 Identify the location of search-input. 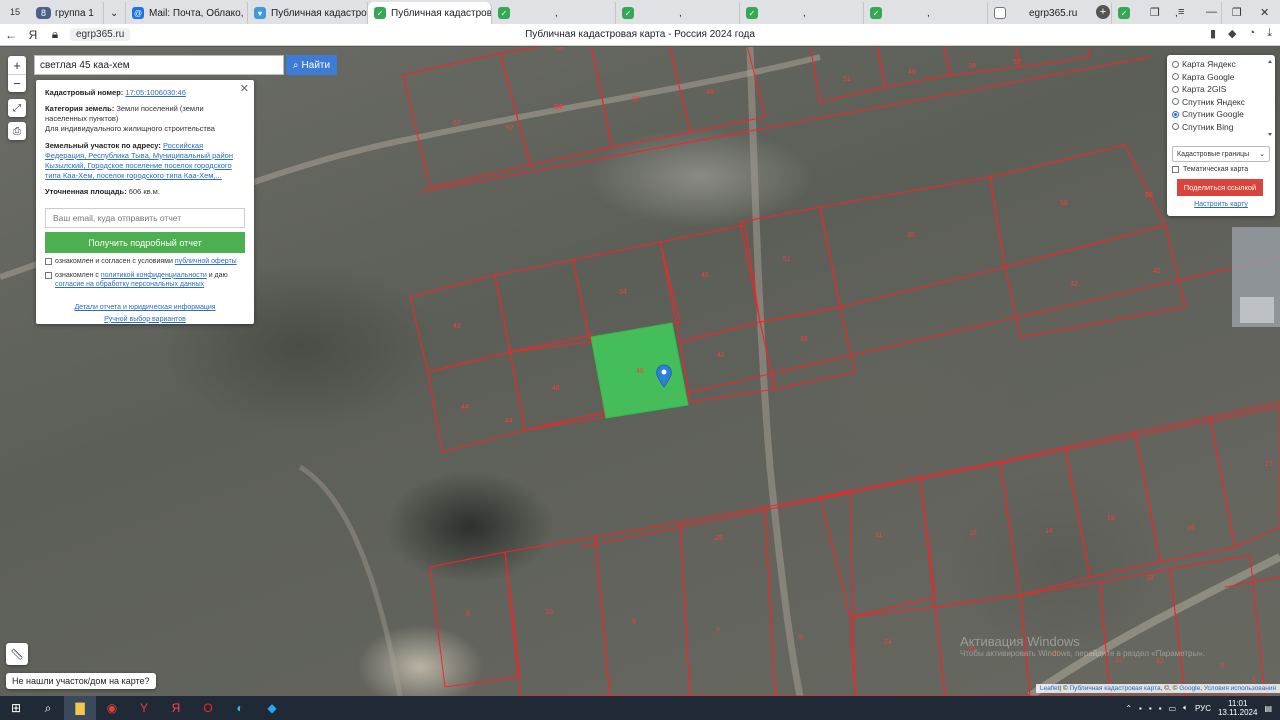
(159, 65).